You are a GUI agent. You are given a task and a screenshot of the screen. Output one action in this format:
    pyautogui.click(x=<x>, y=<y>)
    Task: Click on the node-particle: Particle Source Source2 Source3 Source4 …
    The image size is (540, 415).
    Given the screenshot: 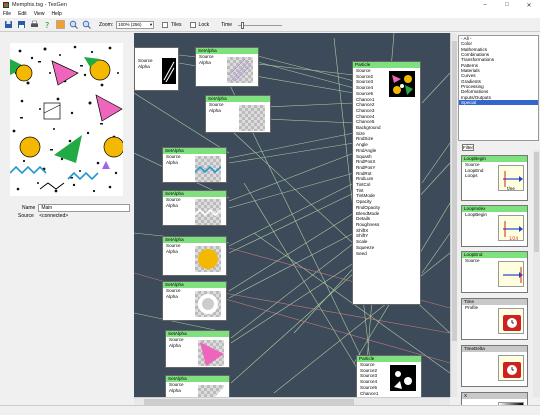 What is the action you would take?
    pyautogui.click(x=389, y=376)
    